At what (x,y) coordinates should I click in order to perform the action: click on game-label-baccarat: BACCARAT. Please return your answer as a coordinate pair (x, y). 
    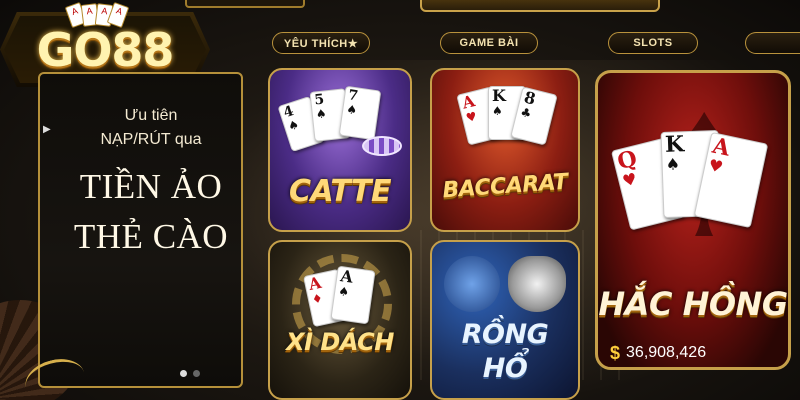
    Looking at the image, I should click on (505, 186).